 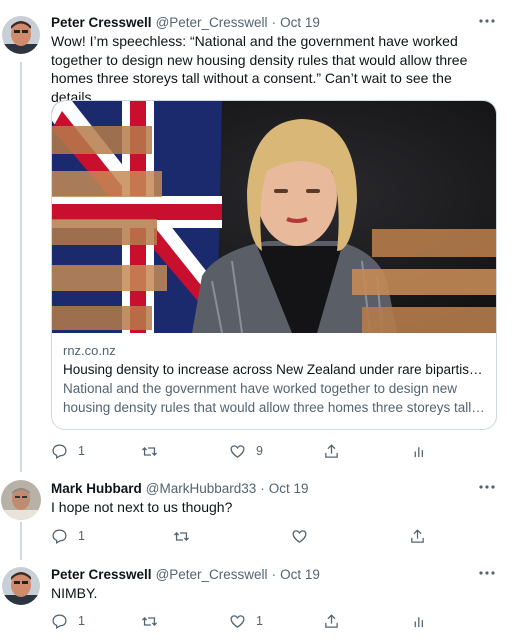 I want to click on tweet-text: NIMBY., so click(x=74, y=593).